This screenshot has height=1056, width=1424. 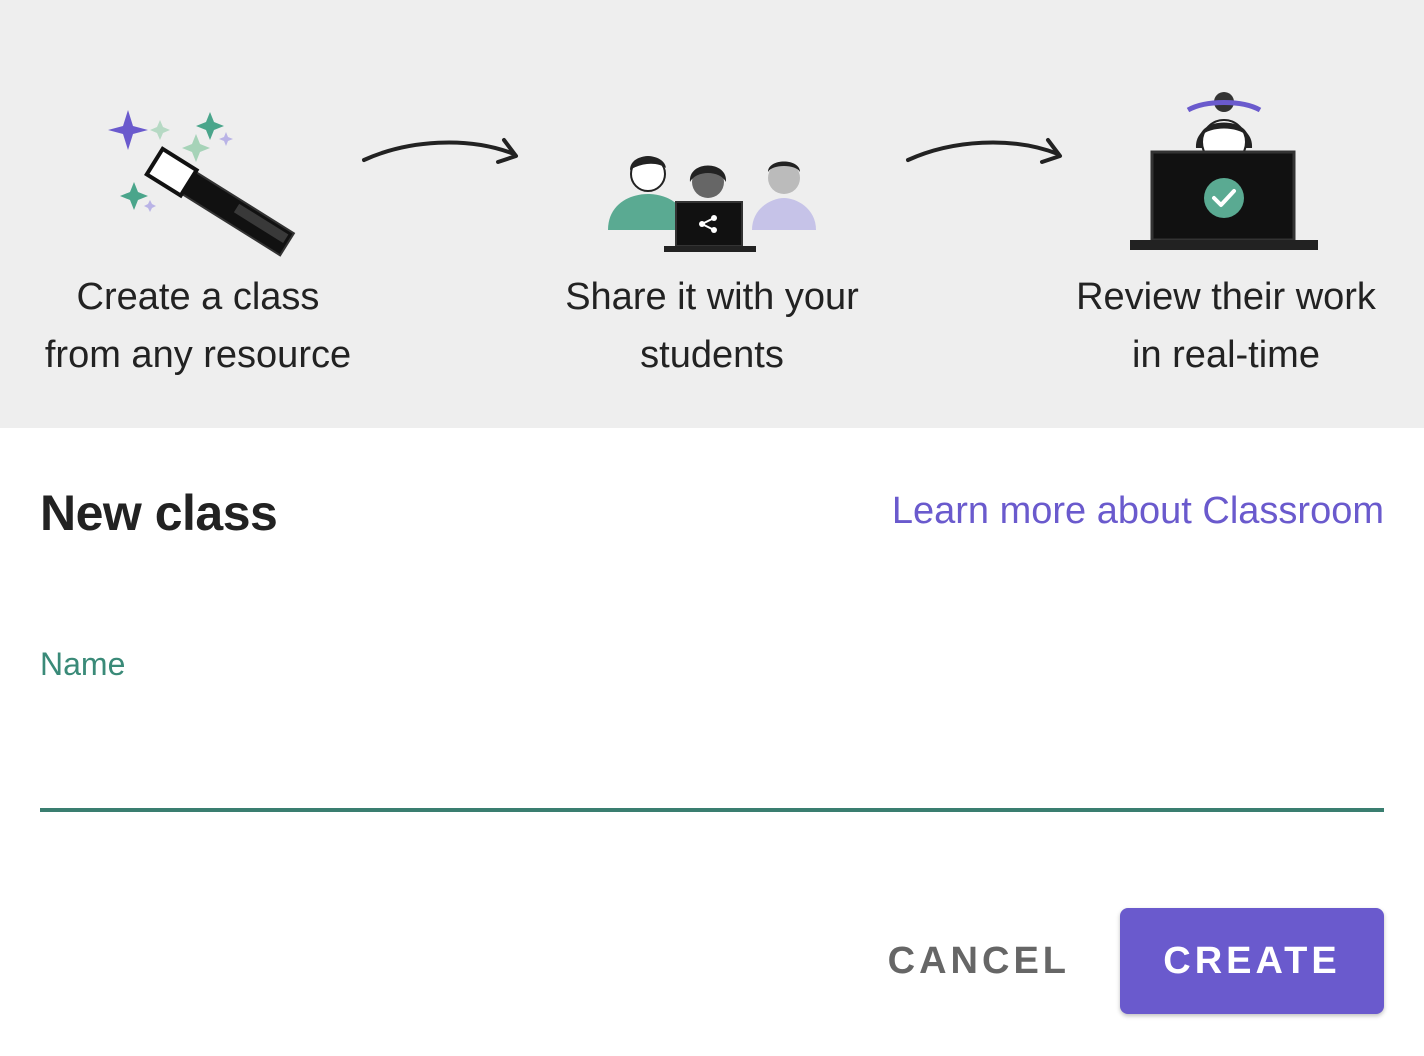 I want to click on step-review-work: Review their work in real-time, so click(x=1220, y=222).